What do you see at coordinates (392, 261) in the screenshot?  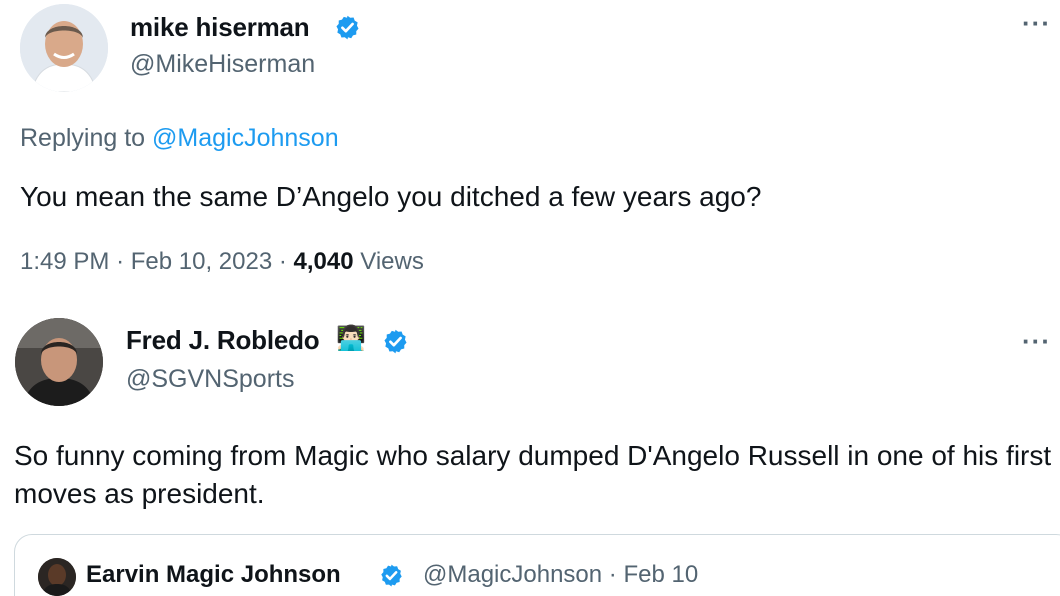 I see `views-label: Views` at bounding box center [392, 261].